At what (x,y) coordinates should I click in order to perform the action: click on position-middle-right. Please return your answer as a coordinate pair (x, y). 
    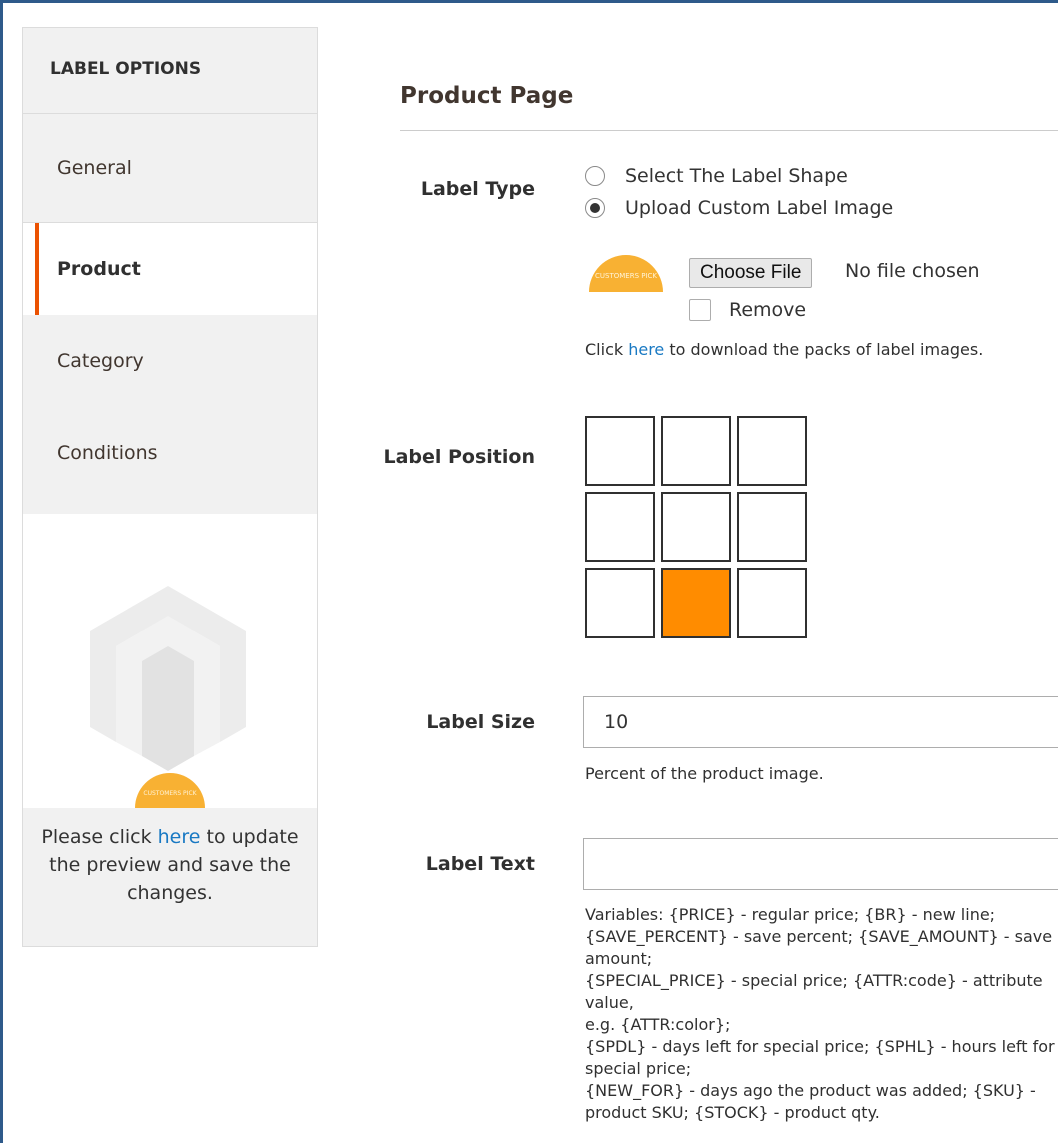
    Looking at the image, I should click on (772, 527).